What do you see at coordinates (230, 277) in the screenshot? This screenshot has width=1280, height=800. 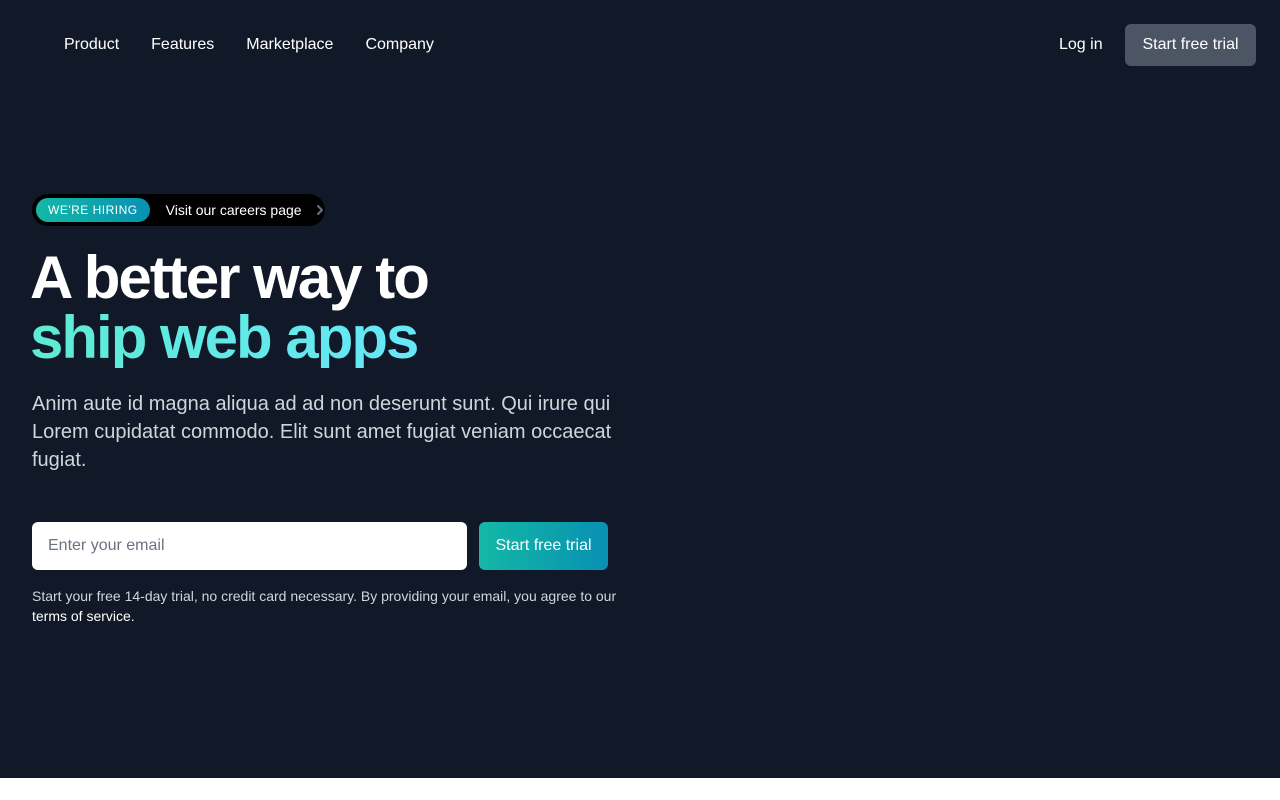 I see `headline-line-1: A better way to` at bounding box center [230, 277].